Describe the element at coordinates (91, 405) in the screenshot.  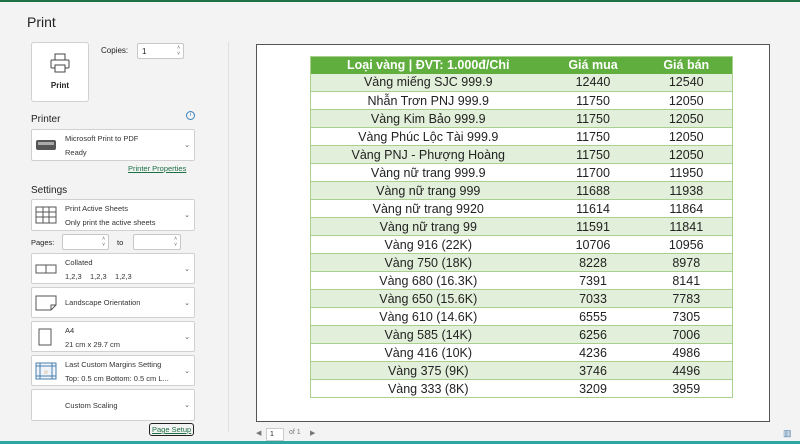
I see `scaling-value: Custom Scaling` at that location.